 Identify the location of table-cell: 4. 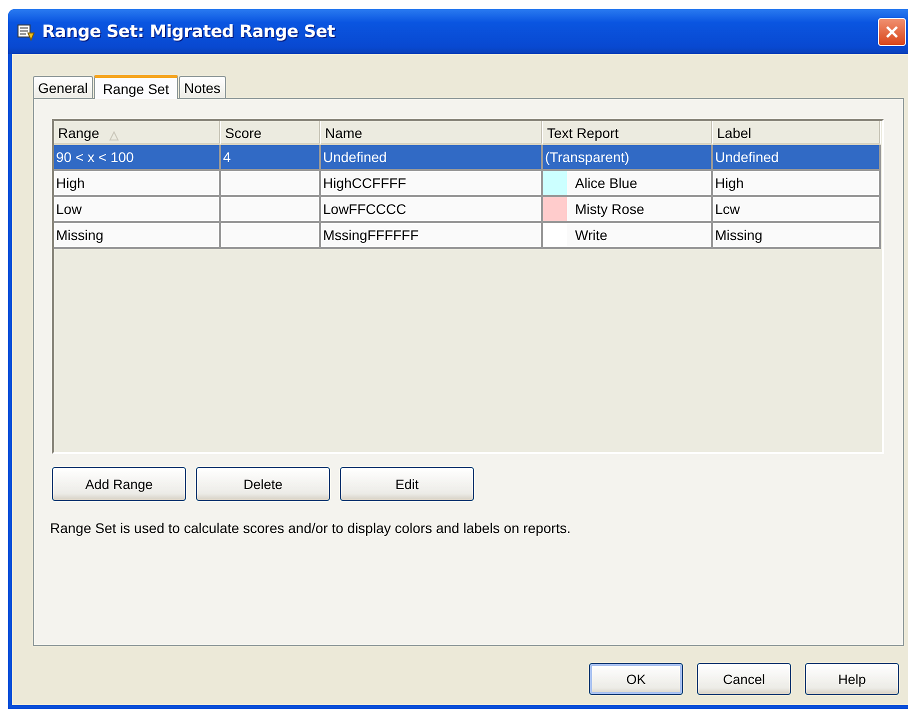
(271, 158).